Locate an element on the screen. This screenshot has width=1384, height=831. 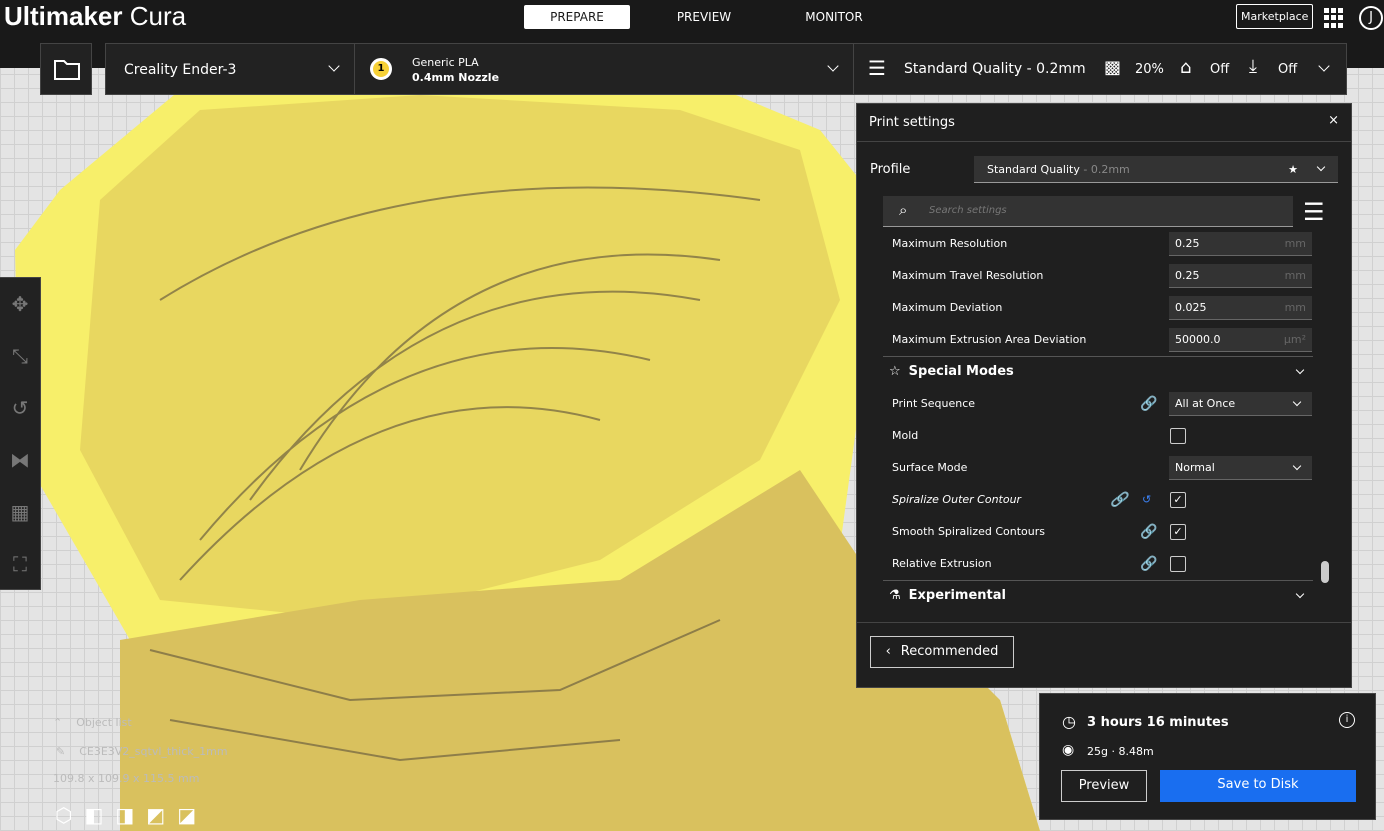
extruder-badge: 1 is located at coordinates (381, 69).